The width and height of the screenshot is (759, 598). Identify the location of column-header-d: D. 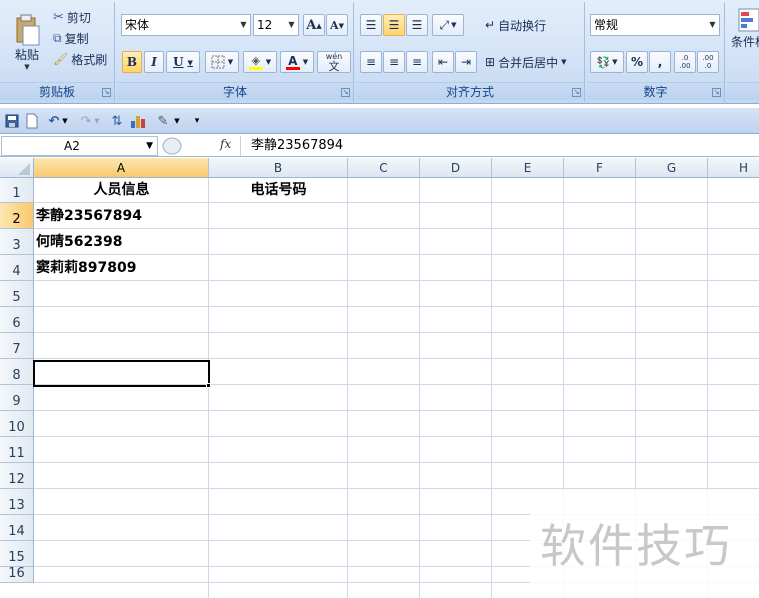
(456, 168).